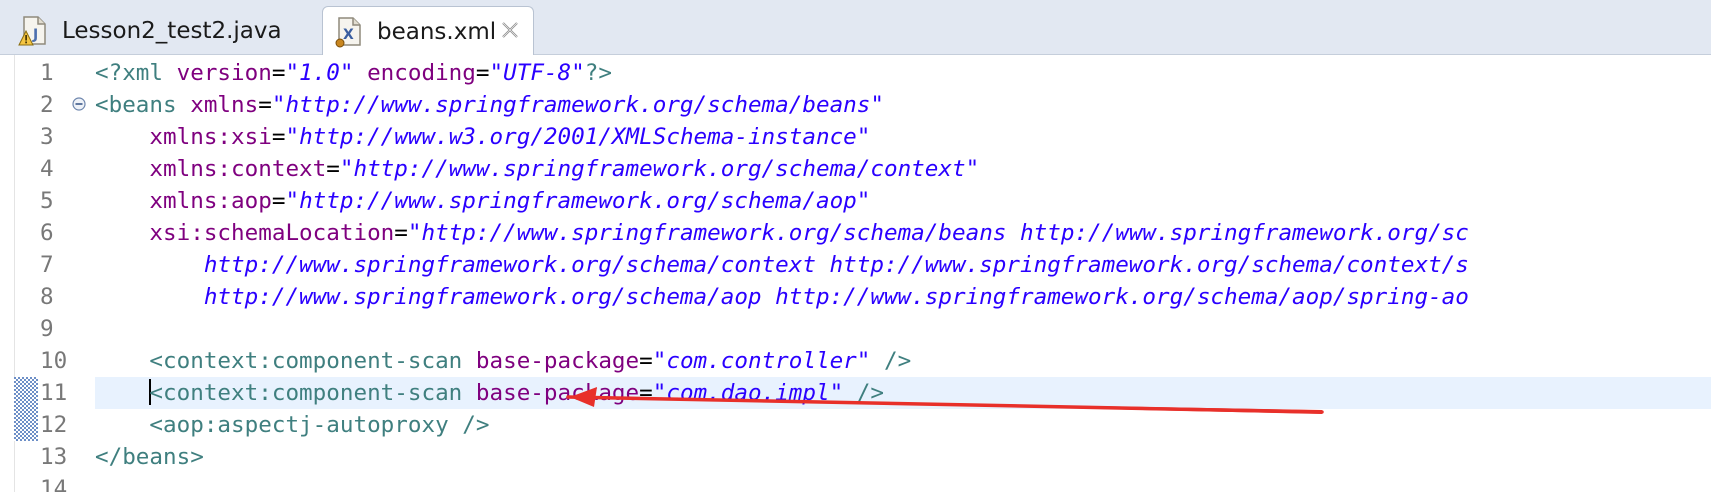 The image size is (1711, 492). I want to click on code-line: 12 <aop:aspectj-autoproxy />, so click(855, 425).